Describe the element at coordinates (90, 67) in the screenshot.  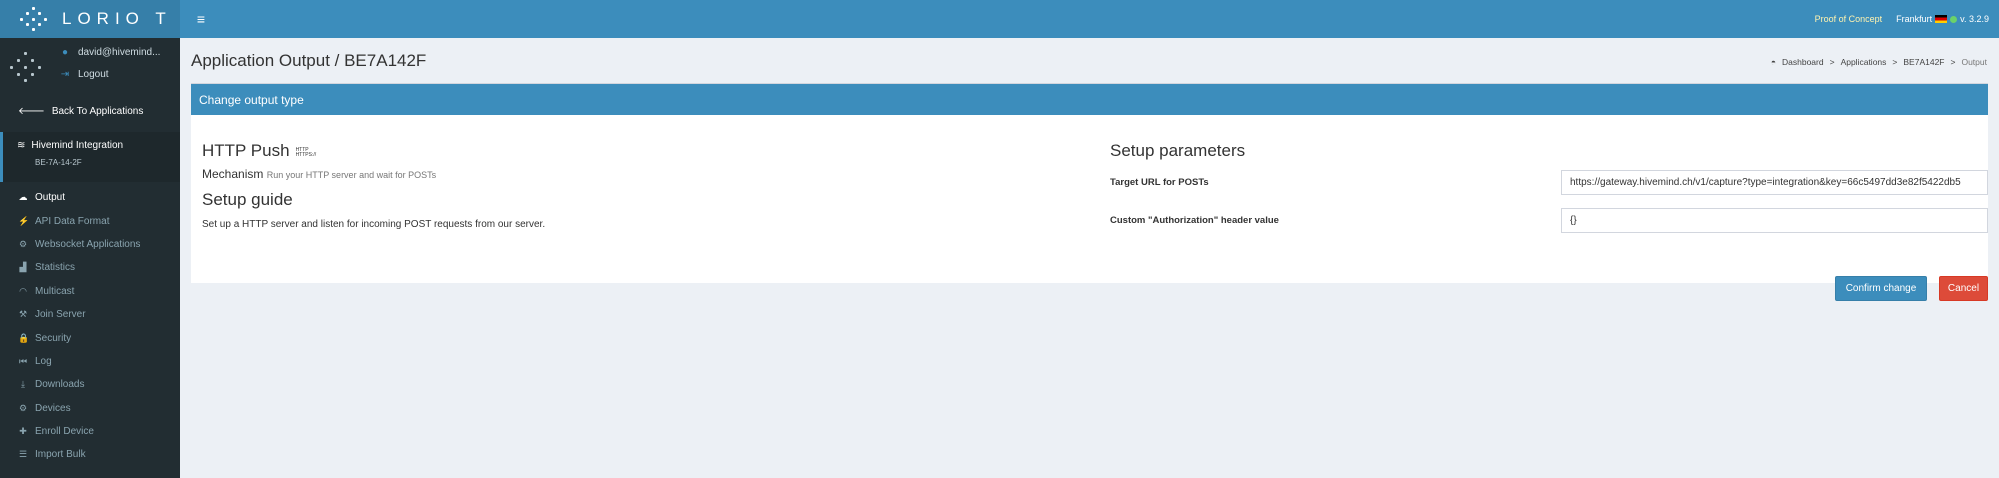
I see `user-panel: ● david@hivemind... ⇥ Logout` at that location.